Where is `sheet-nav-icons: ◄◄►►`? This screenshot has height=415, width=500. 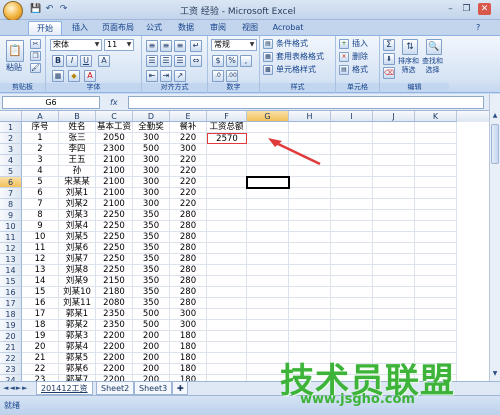 sheet-nav-icons: ◄◄►► is located at coordinates (16, 388).